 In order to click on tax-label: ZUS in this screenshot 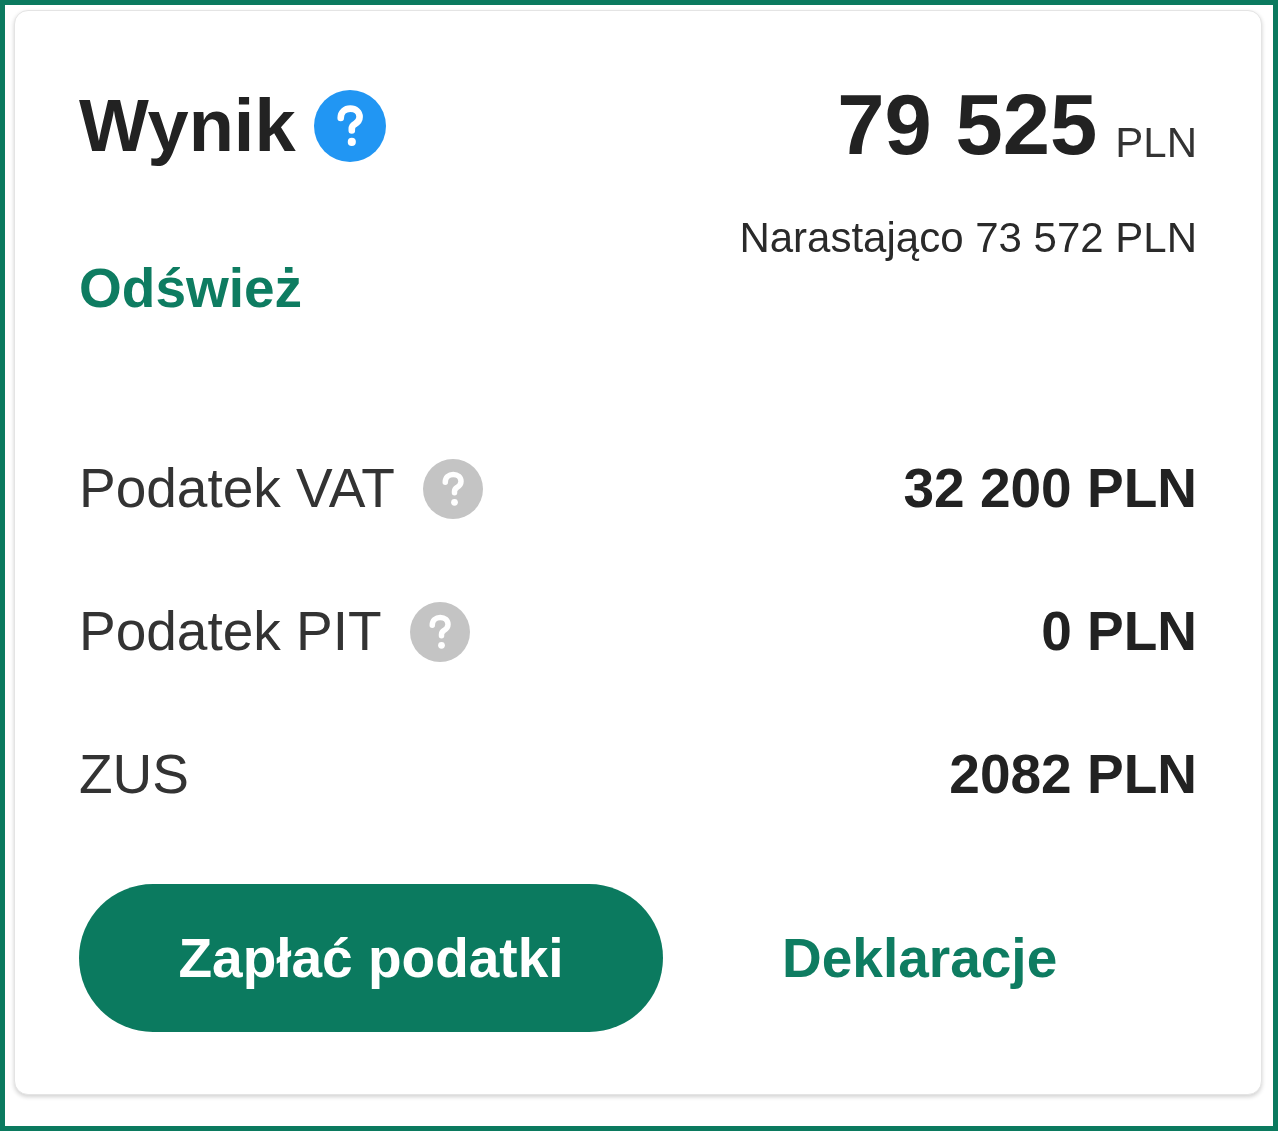, I will do `click(134, 774)`.